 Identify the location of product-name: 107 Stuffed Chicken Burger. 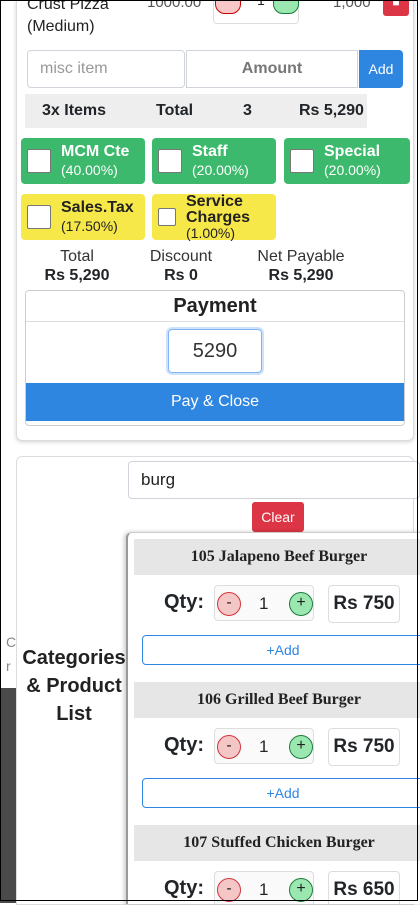
(277, 843).